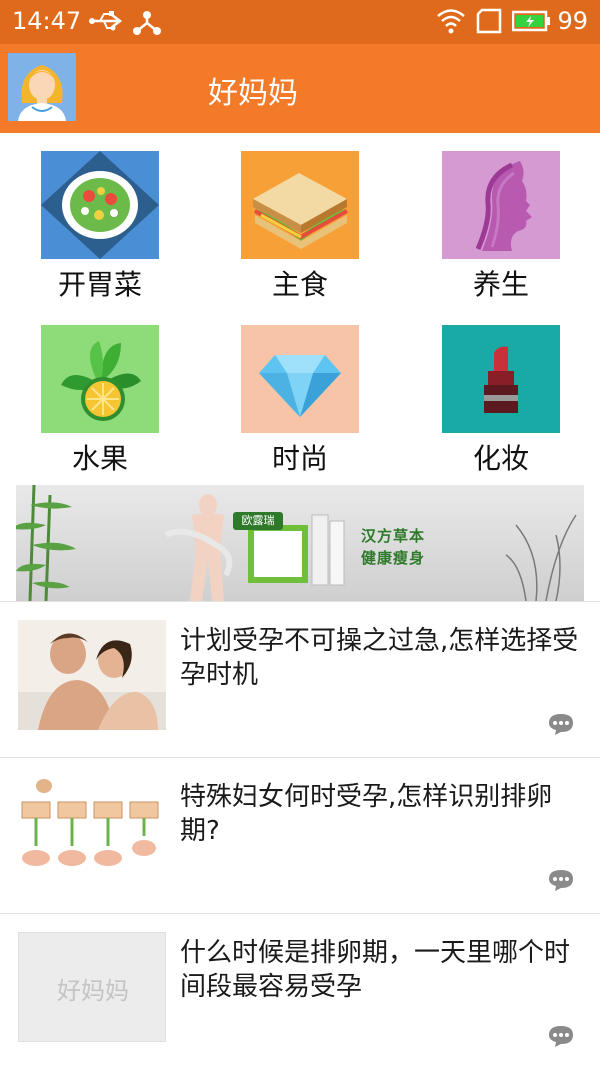 This screenshot has width=600, height=1067. Describe the element at coordinates (299, 458) in the screenshot. I see `category-label: 时尚` at that location.